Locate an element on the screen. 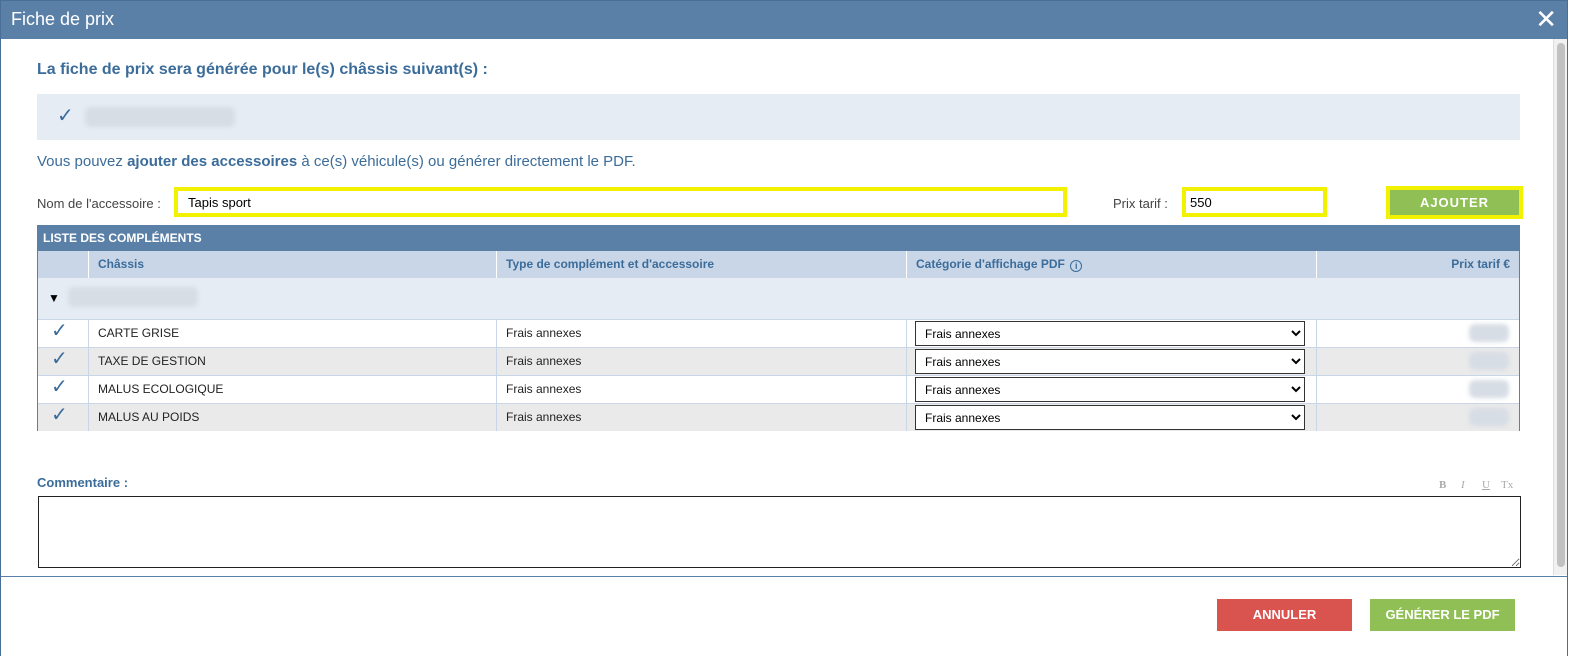 The height and width of the screenshot is (659, 1576). comment-label: Commentaire : is located at coordinates (83, 482).